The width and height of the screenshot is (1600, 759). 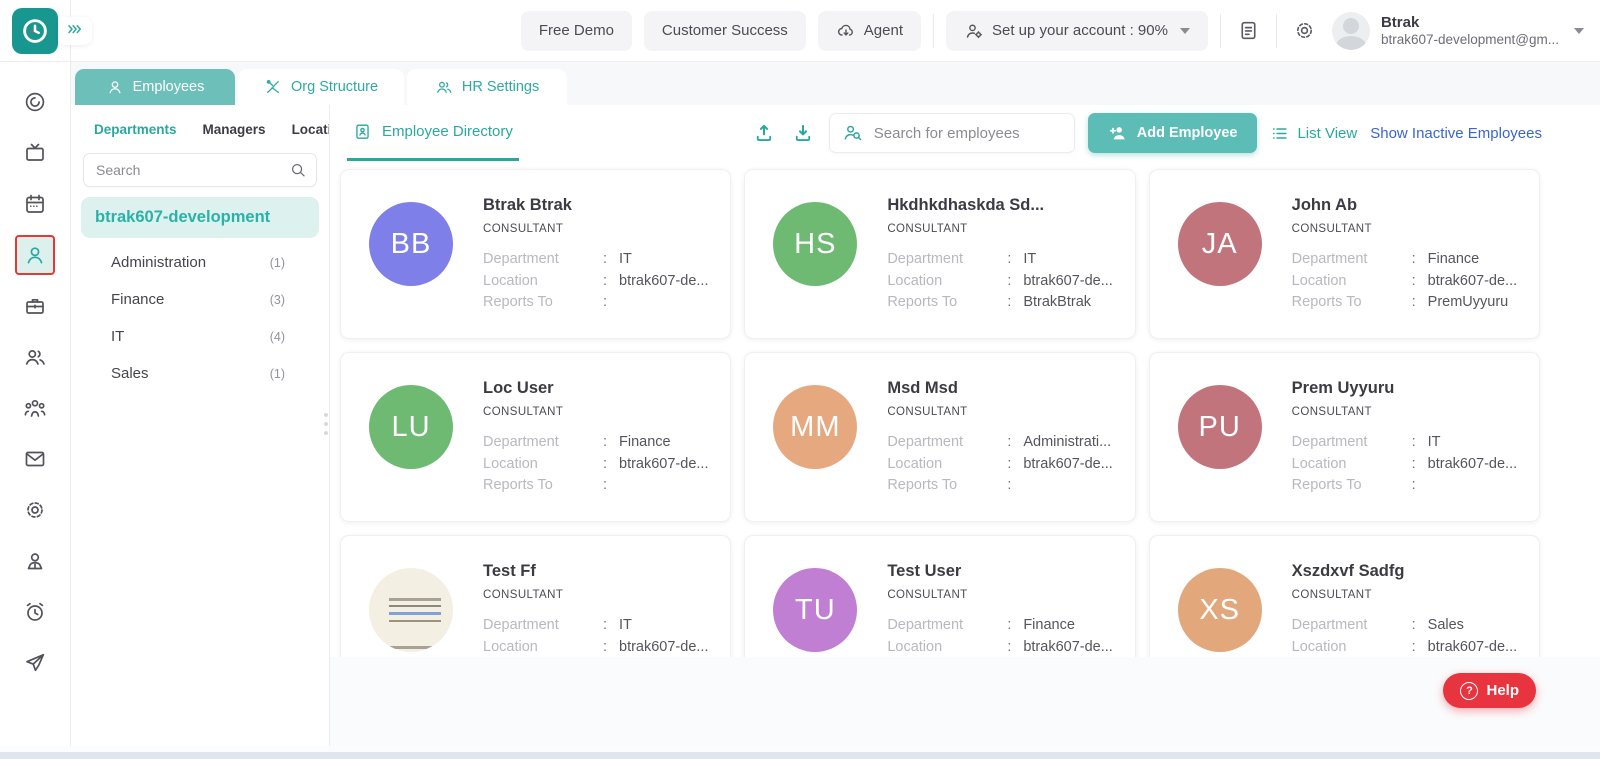 What do you see at coordinates (200, 299) in the screenshot?
I see `department-item-finance: Finance (3)` at bounding box center [200, 299].